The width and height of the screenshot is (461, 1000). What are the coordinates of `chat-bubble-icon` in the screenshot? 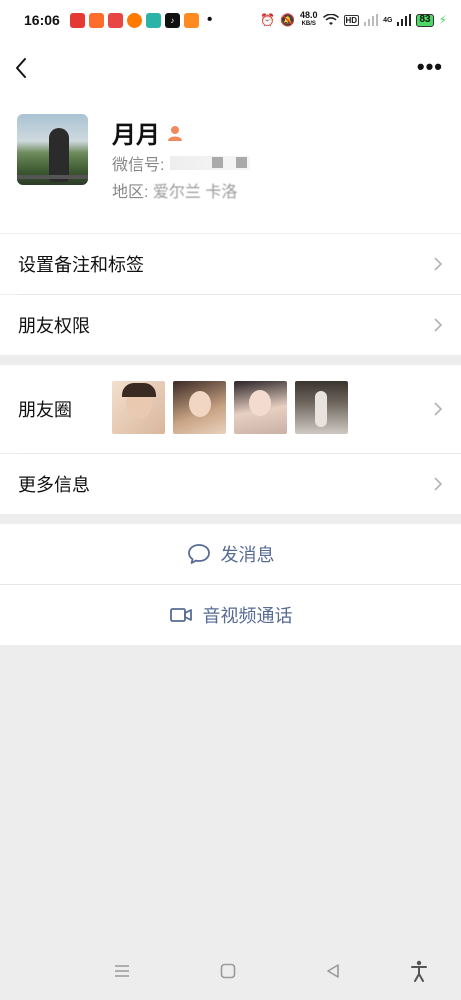 It's located at (198, 554).